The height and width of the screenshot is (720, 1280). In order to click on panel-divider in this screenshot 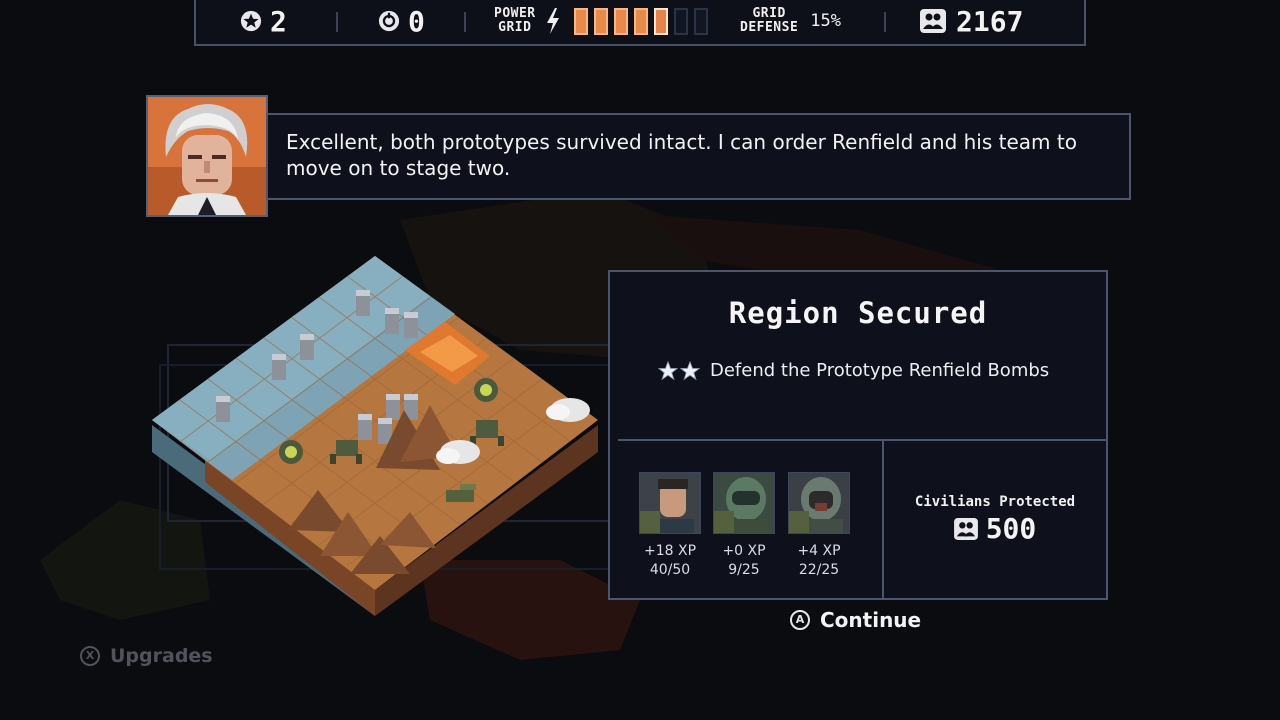, I will do `click(862, 440)`.